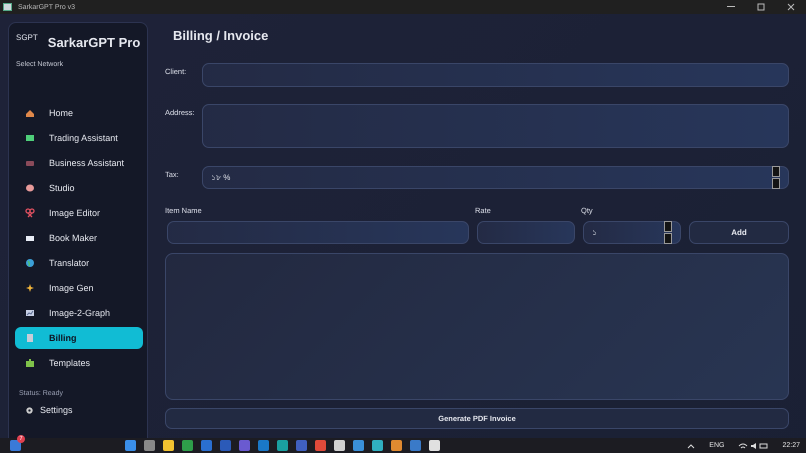 The width and height of the screenshot is (806, 453). What do you see at coordinates (79, 163) in the screenshot?
I see `sidebar-item: Business Assistant` at bounding box center [79, 163].